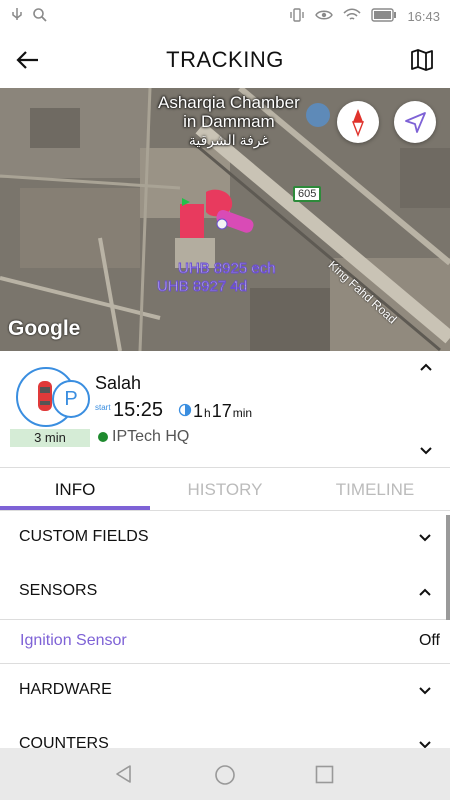  I want to click on section-label: SENSORS, so click(58, 590).